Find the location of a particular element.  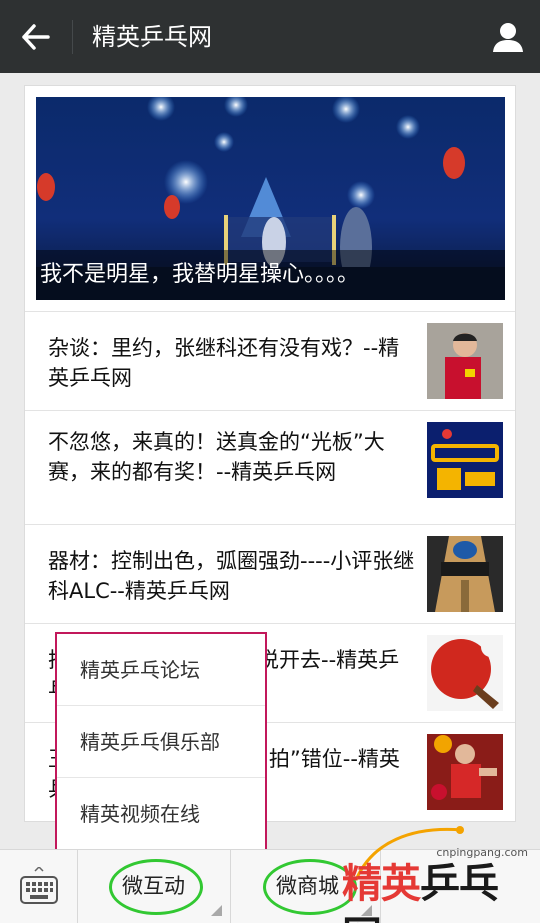

menu-item-video: 精英视频在线 is located at coordinates (161, 814).